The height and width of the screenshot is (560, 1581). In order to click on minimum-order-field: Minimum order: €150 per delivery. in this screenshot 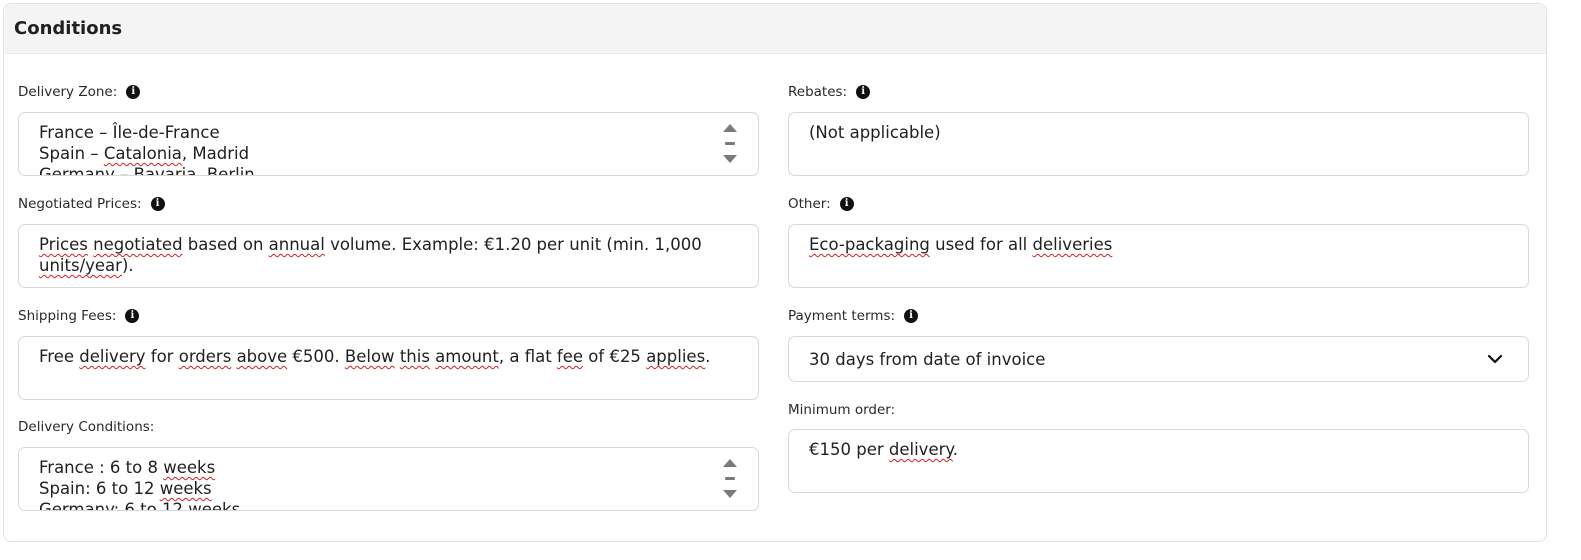, I will do `click(1158, 449)`.